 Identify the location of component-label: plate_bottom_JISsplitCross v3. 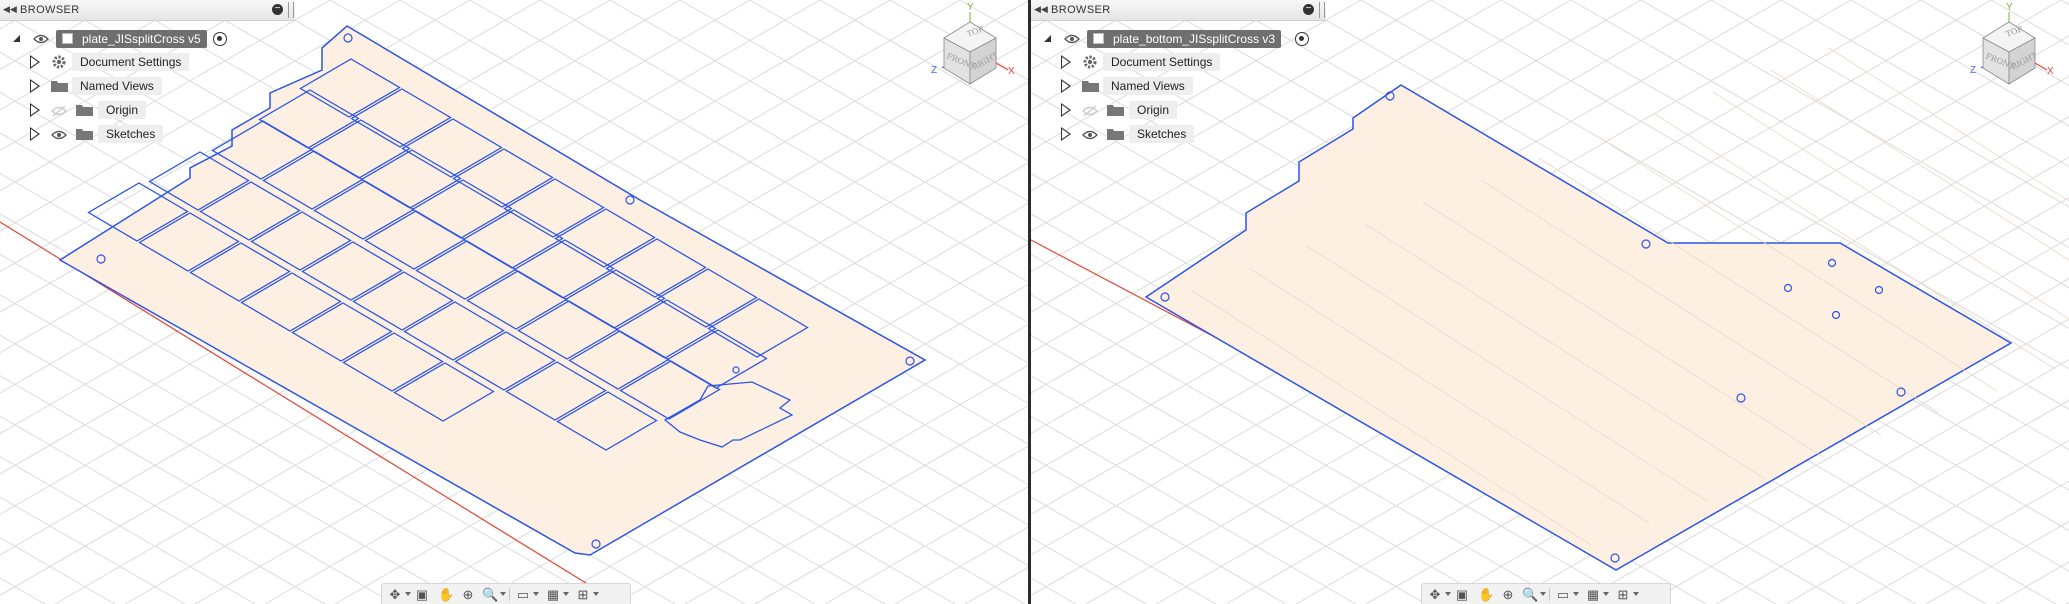
(1184, 39).